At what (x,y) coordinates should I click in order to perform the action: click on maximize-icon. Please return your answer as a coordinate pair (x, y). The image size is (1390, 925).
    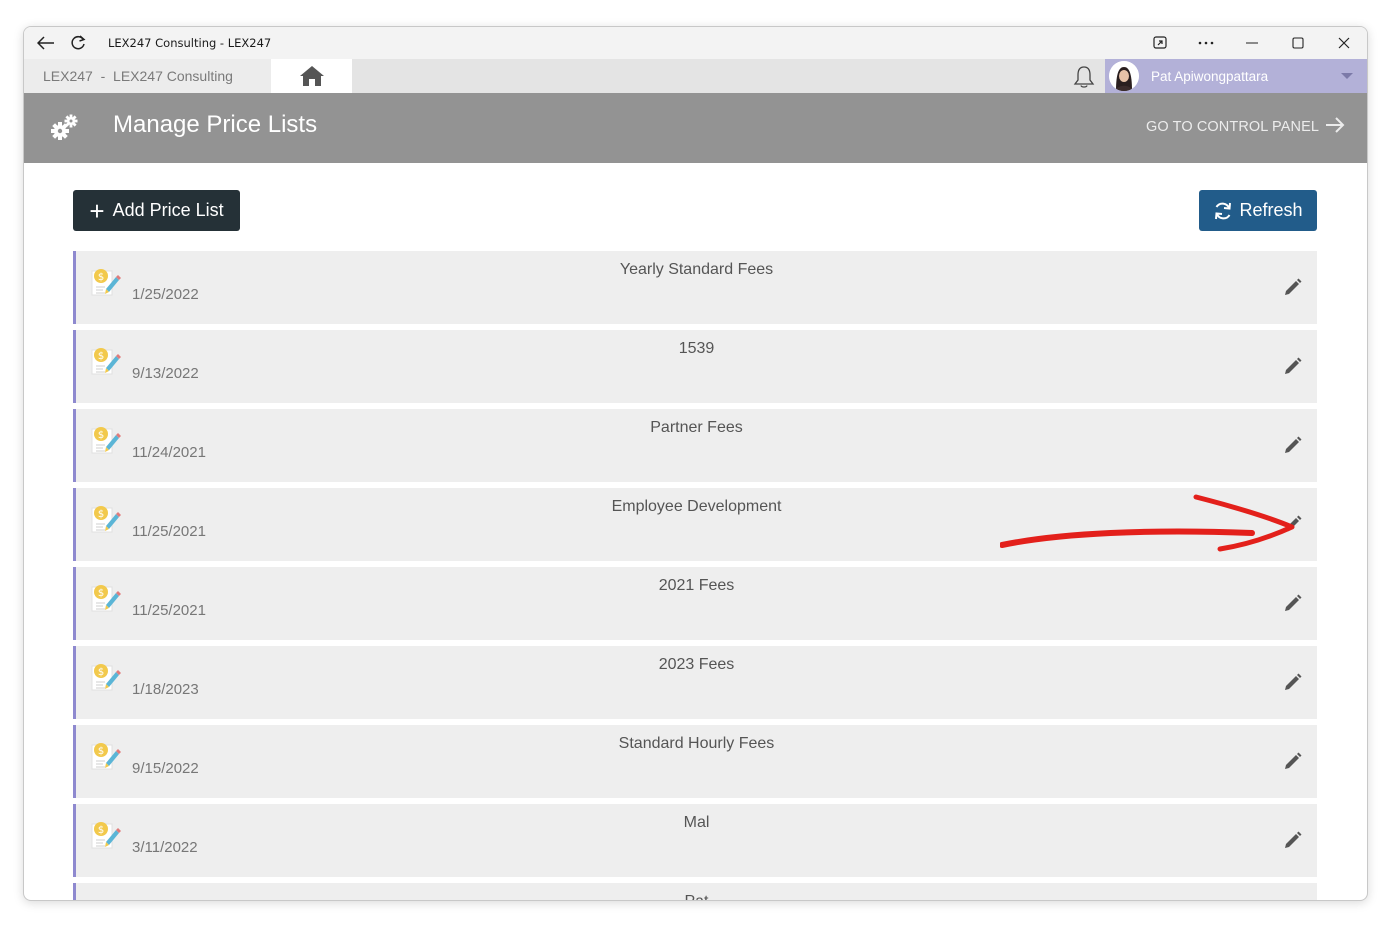
    Looking at the image, I should click on (1298, 43).